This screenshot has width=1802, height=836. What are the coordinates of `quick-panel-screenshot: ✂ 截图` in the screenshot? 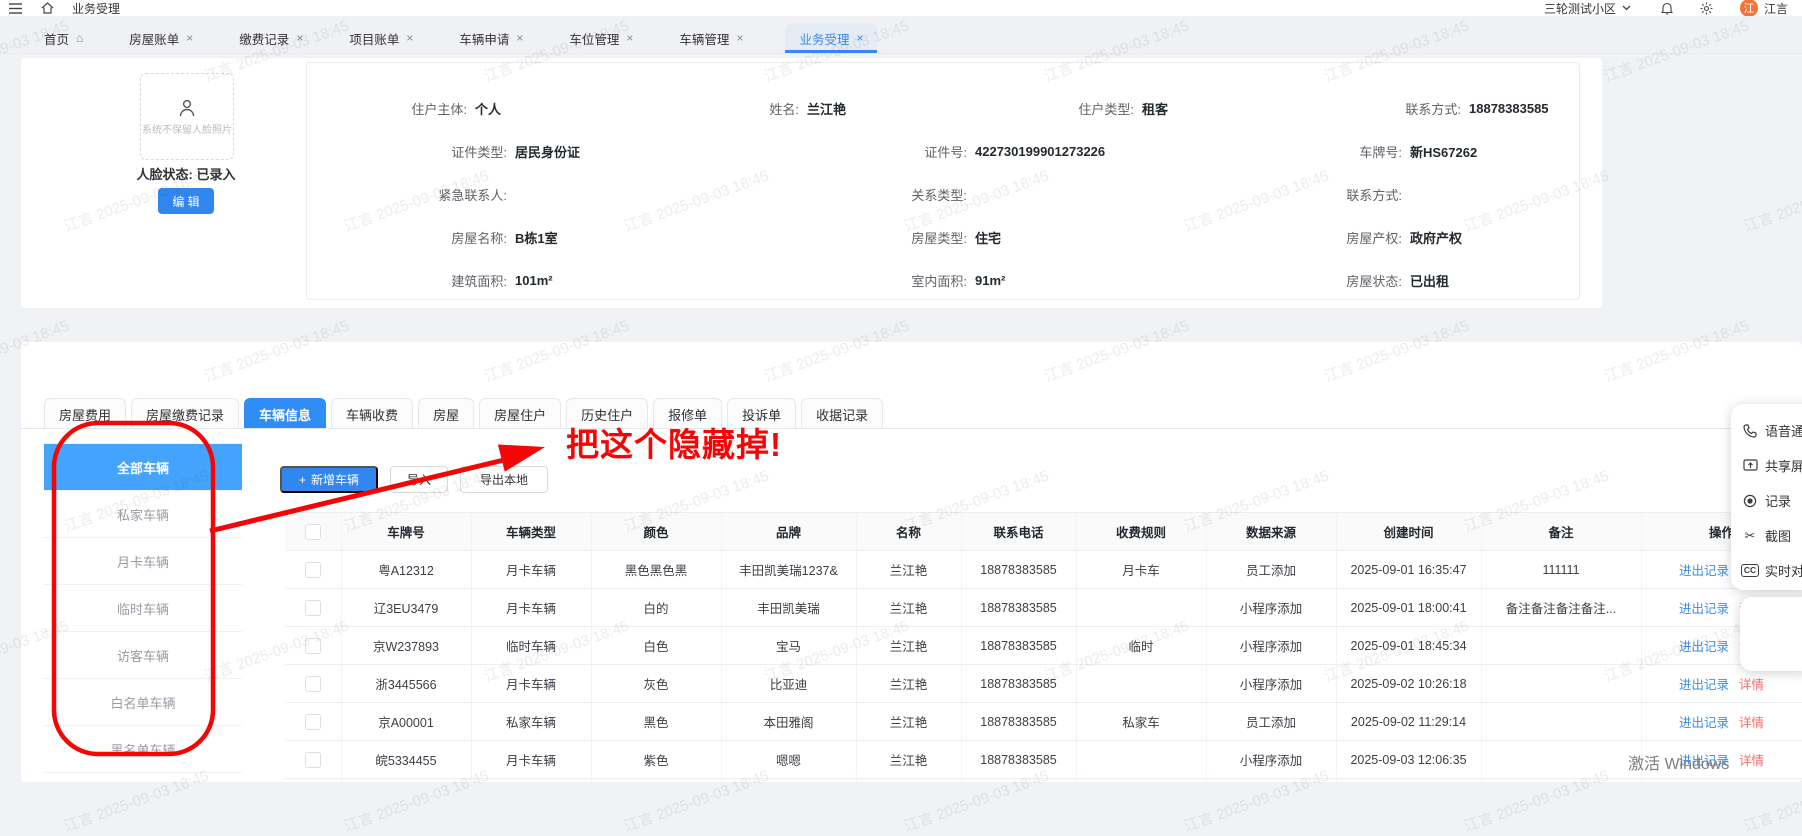 It's located at (1766, 535).